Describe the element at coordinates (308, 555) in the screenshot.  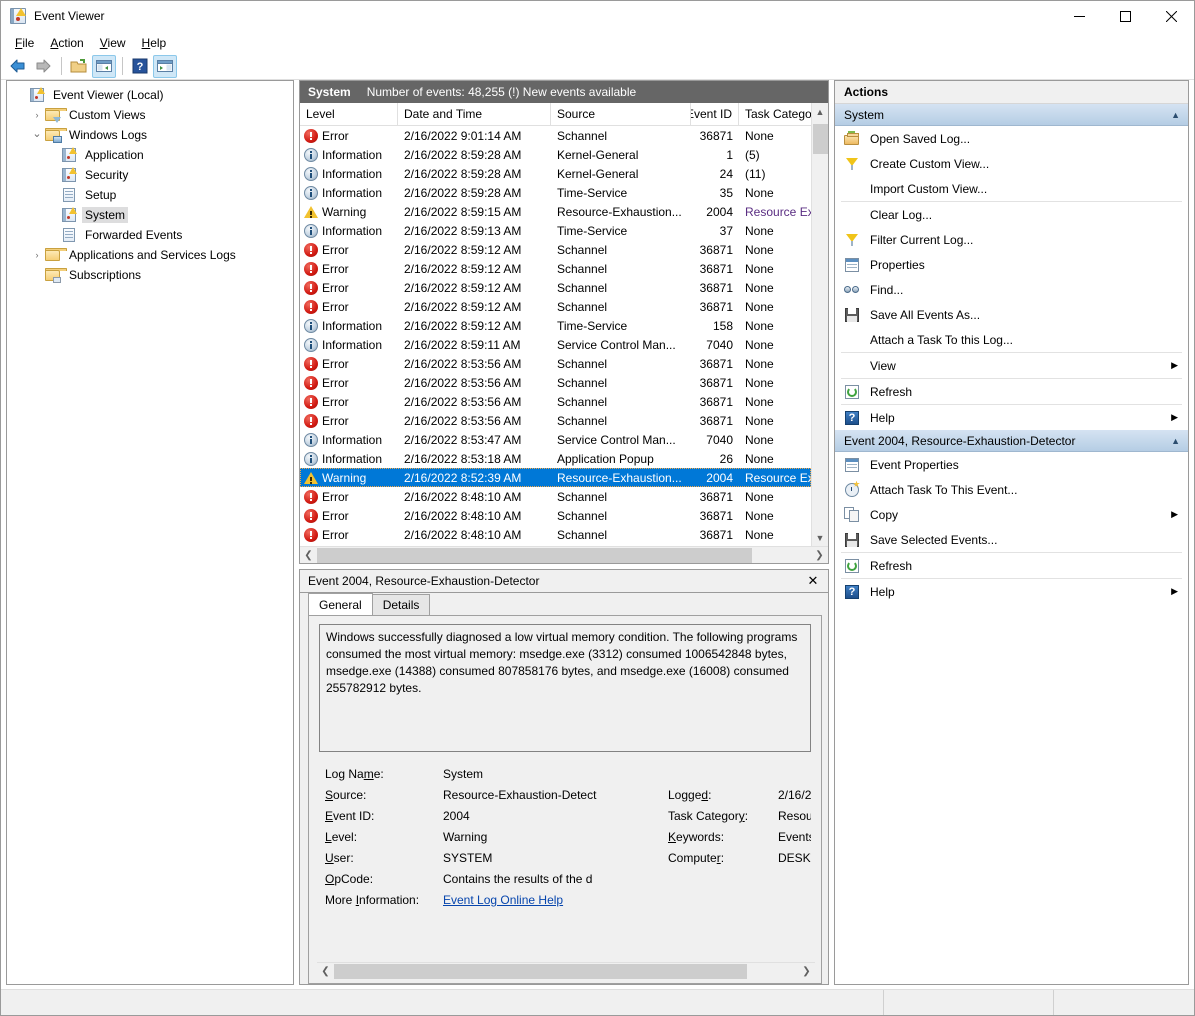
I see `scroll-left-icon: ❮` at that location.